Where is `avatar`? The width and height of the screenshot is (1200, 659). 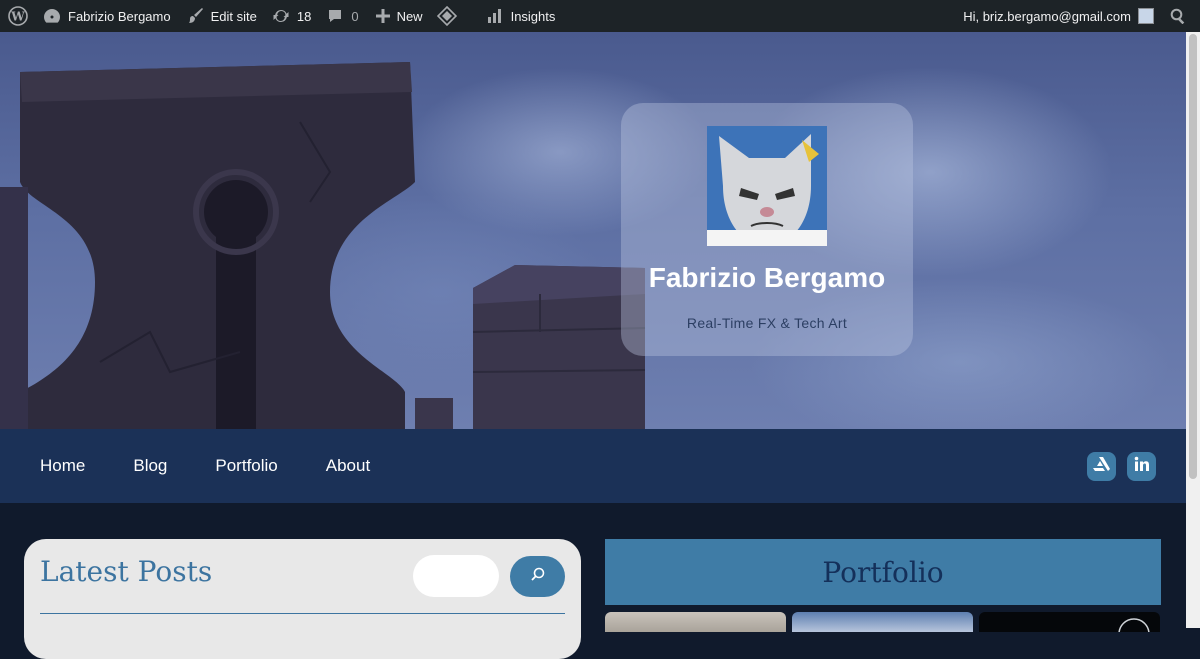 avatar is located at coordinates (1146, 16).